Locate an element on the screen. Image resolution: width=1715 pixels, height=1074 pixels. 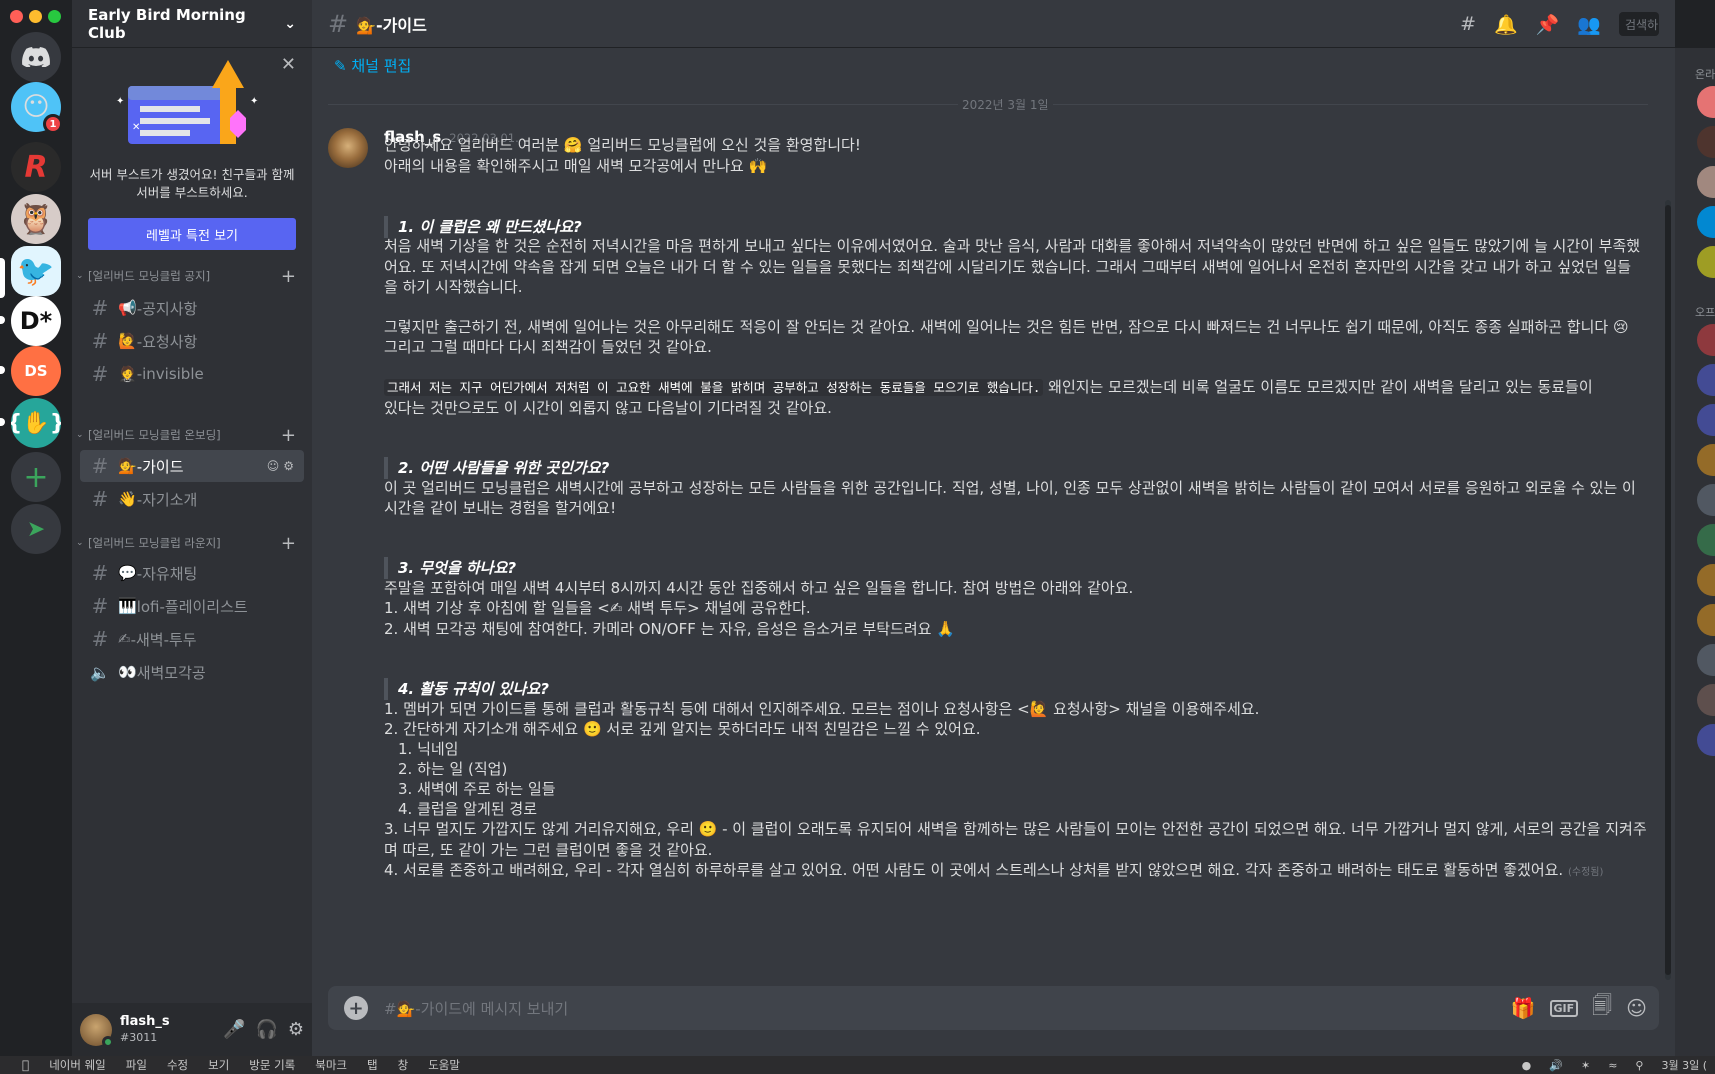
server-smiley-icon: 😶 1 is located at coordinates (37, 108).